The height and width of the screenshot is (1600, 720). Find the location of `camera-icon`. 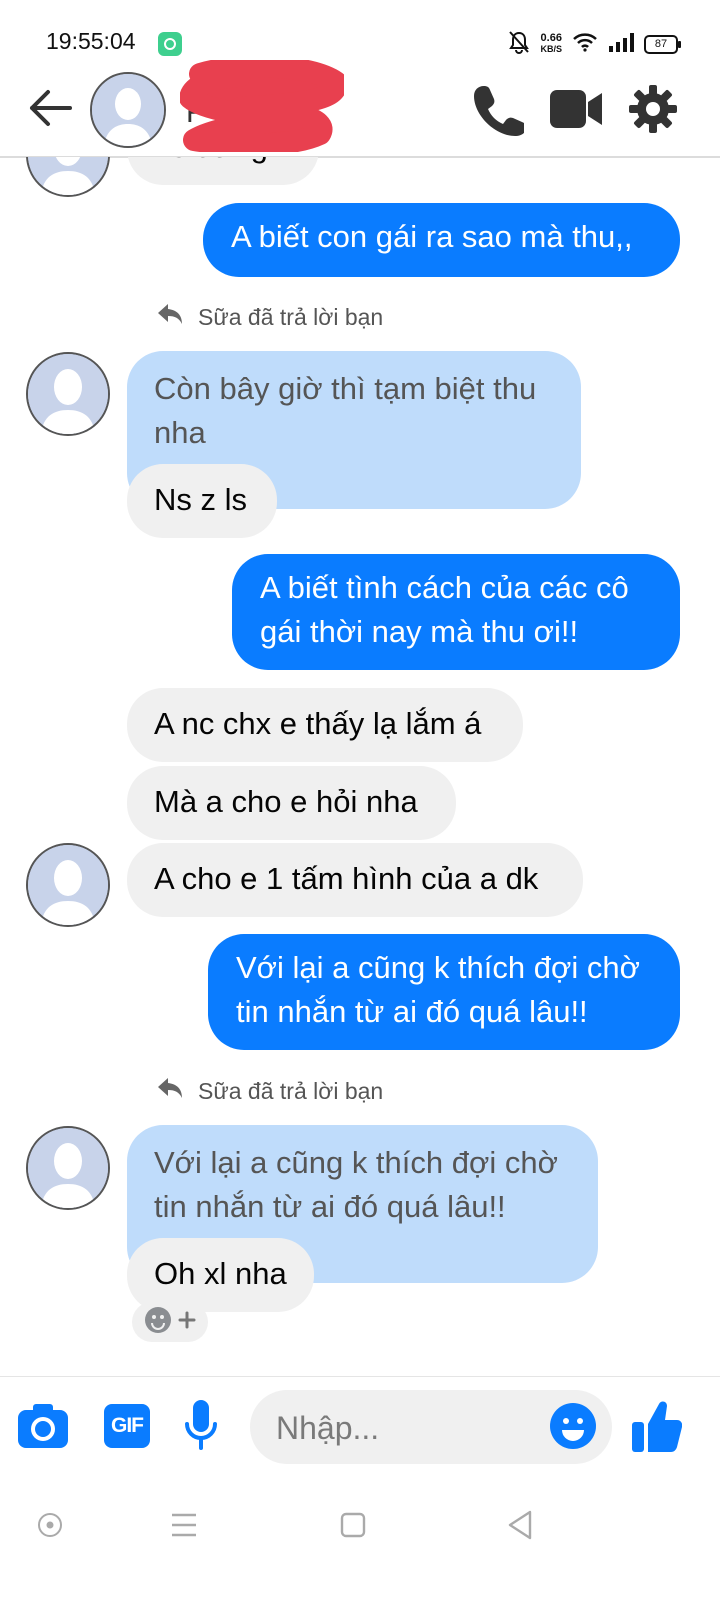

camera-icon is located at coordinates (43, 1427).